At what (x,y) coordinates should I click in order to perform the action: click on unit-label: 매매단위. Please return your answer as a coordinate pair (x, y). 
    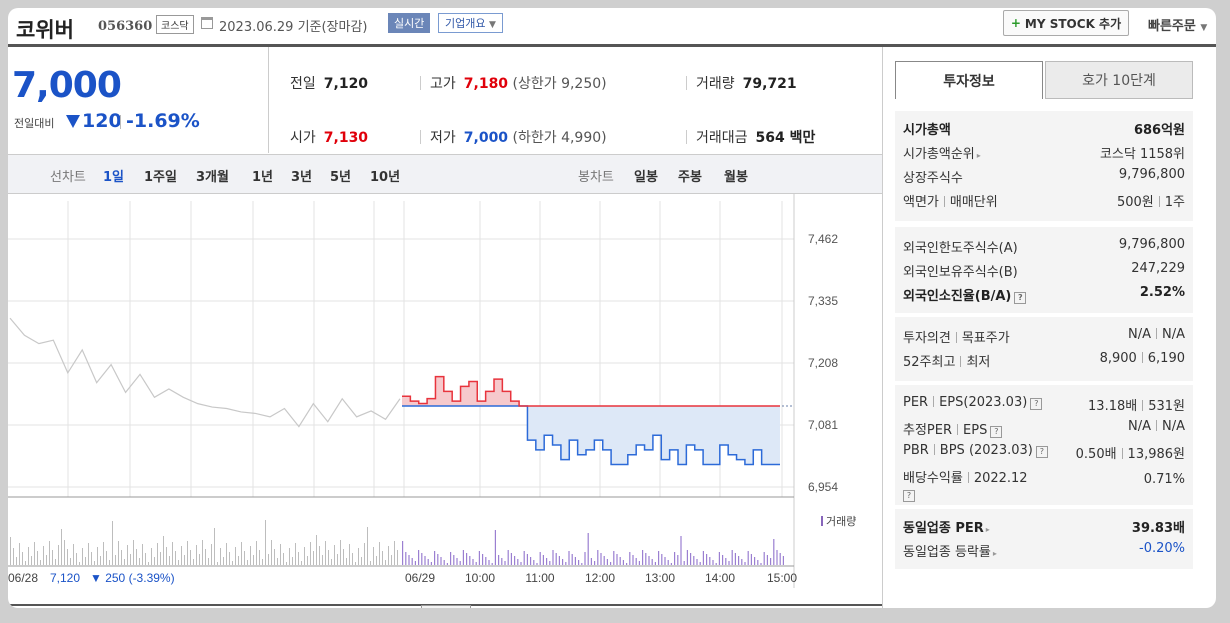
    Looking at the image, I should click on (973, 202).